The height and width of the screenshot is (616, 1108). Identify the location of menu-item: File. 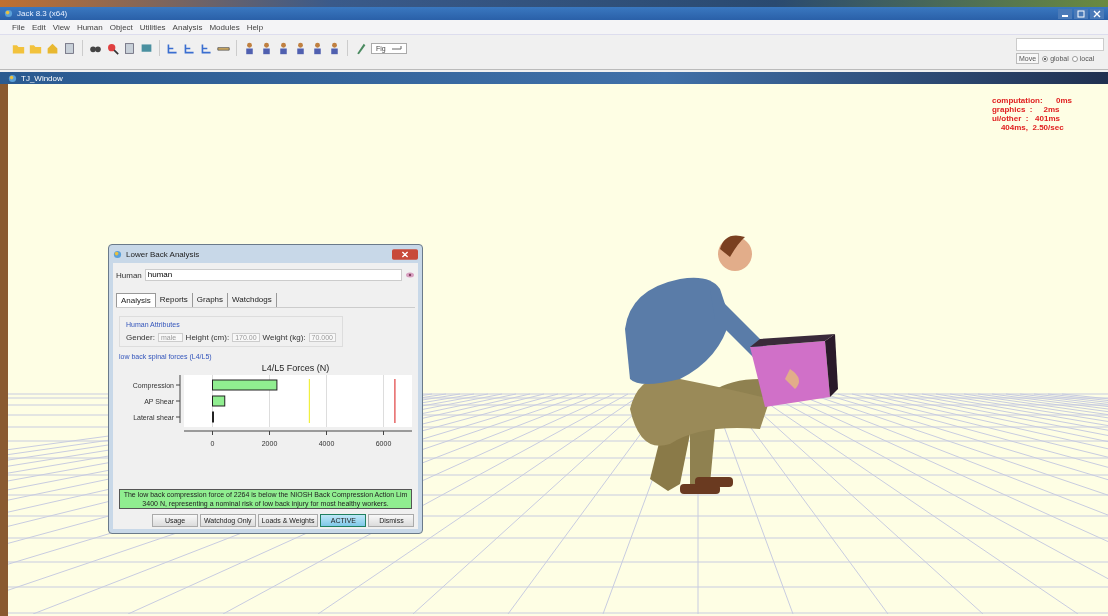
(18, 27).